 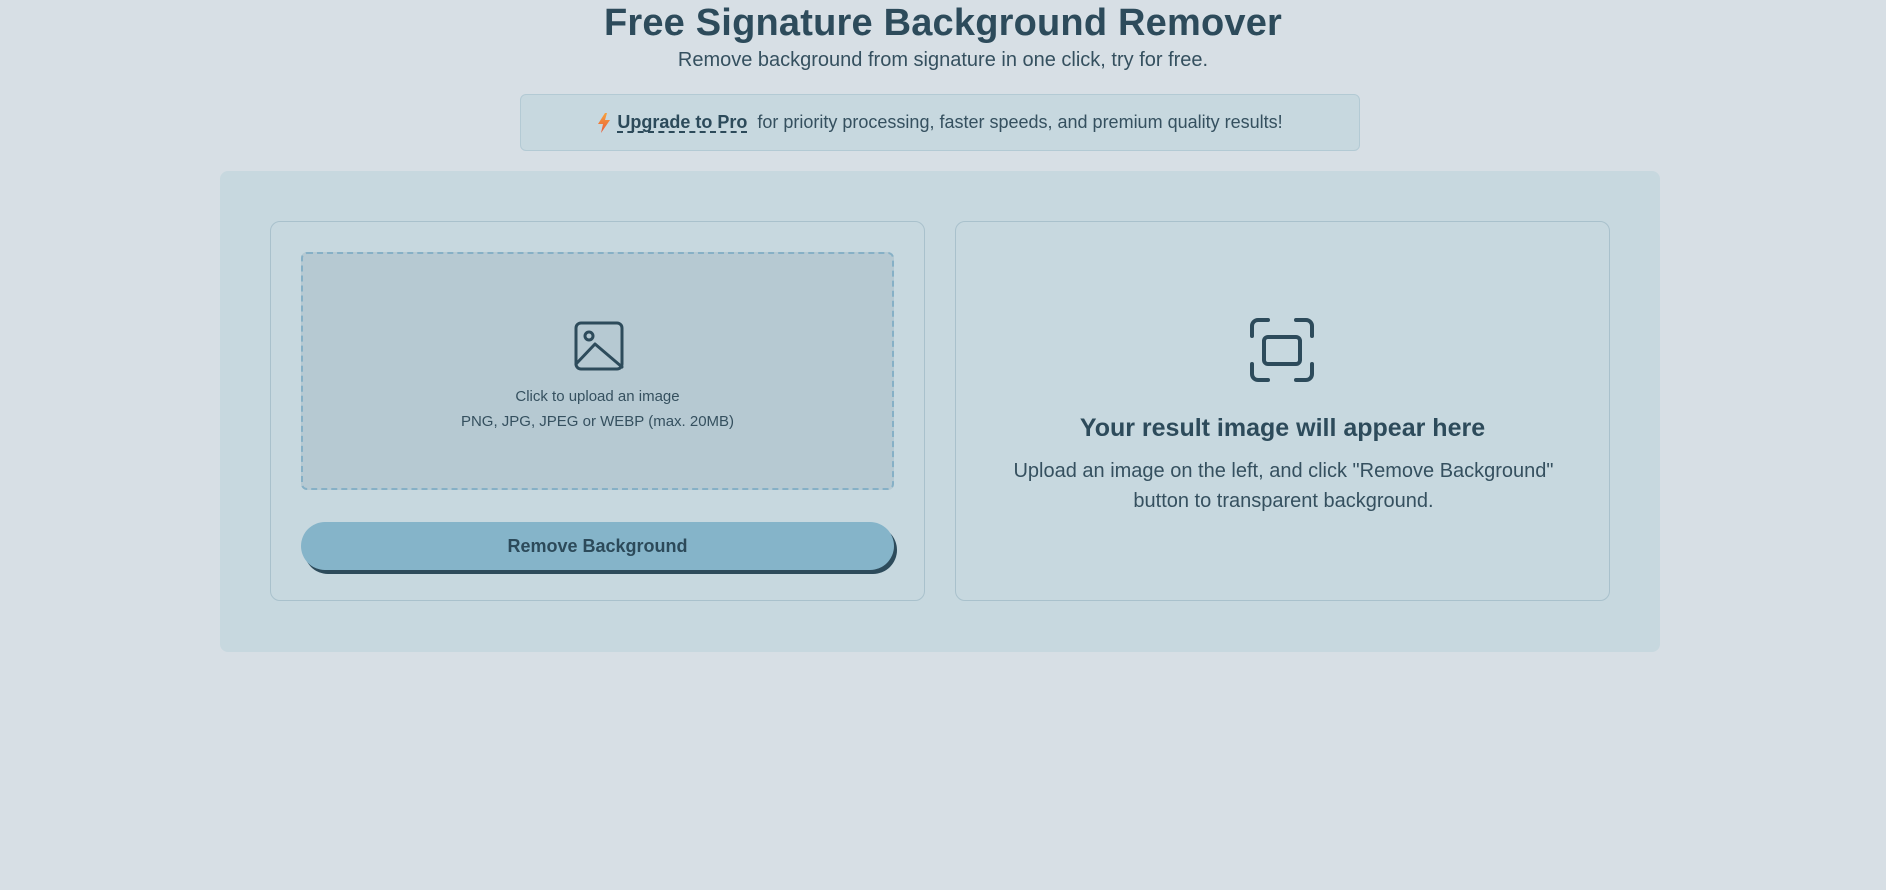 What do you see at coordinates (943, 23) in the screenshot?
I see `page-title: Free Signature Background Remover` at bounding box center [943, 23].